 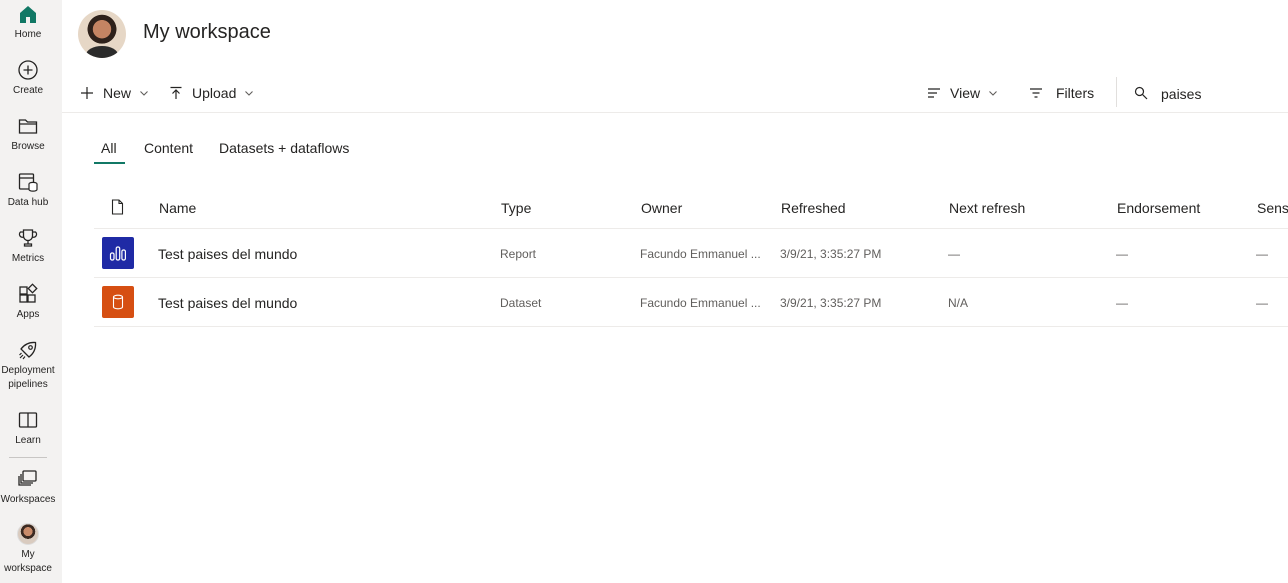 I want to click on rail-item-my-workspace: My workspace, so click(x=28, y=549).